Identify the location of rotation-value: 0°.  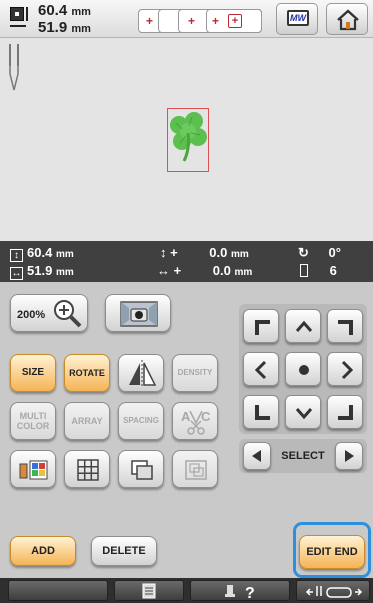
(334, 252).